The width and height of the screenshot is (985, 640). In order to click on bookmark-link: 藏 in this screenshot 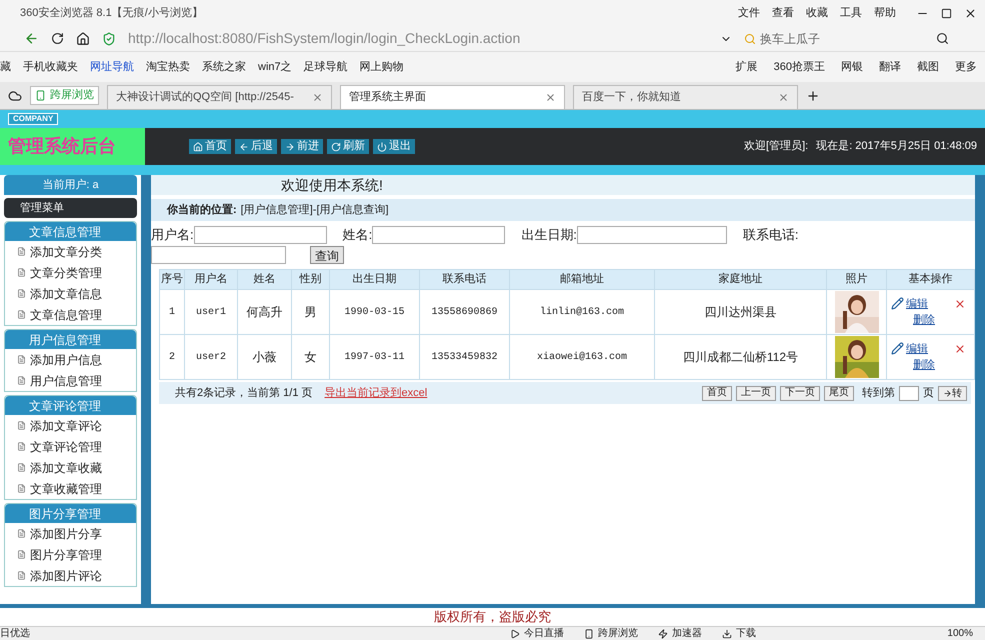, I will do `click(5, 67)`.